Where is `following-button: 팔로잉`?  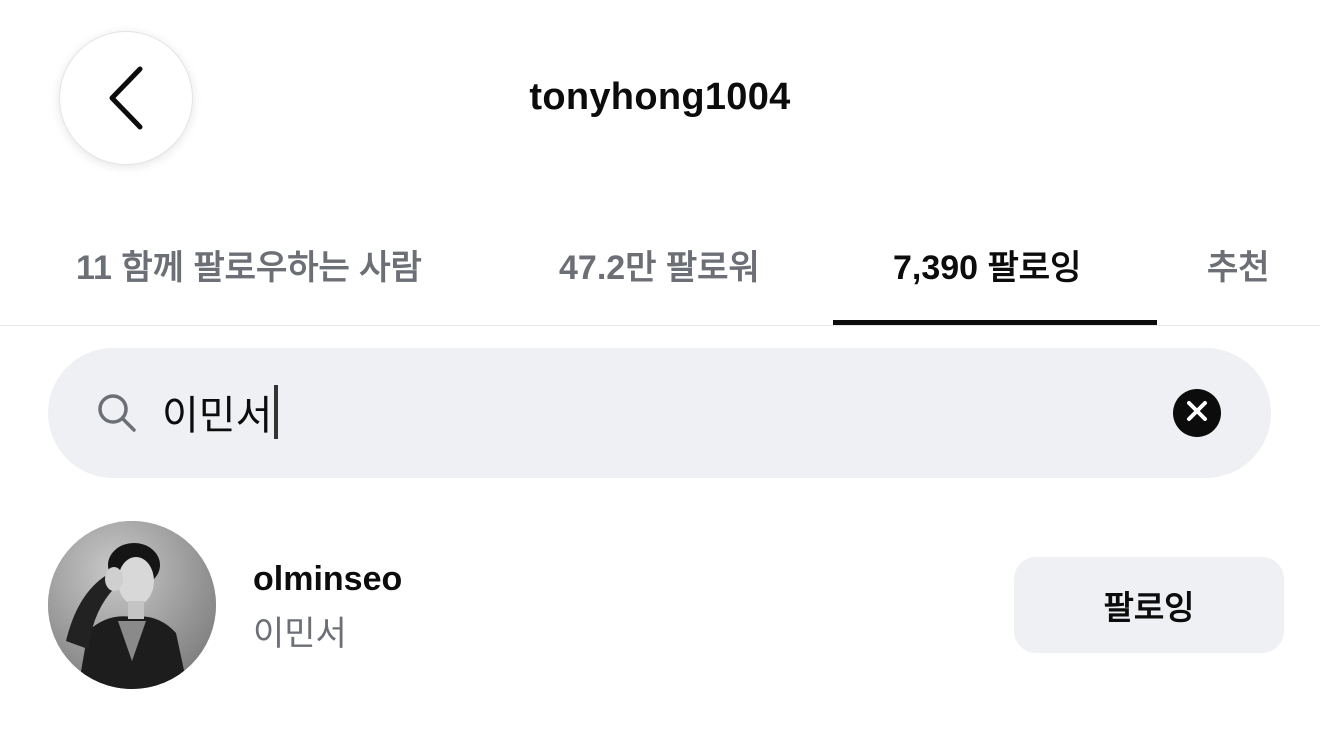 following-button: 팔로잉 is located at coordinates (1149, 605).